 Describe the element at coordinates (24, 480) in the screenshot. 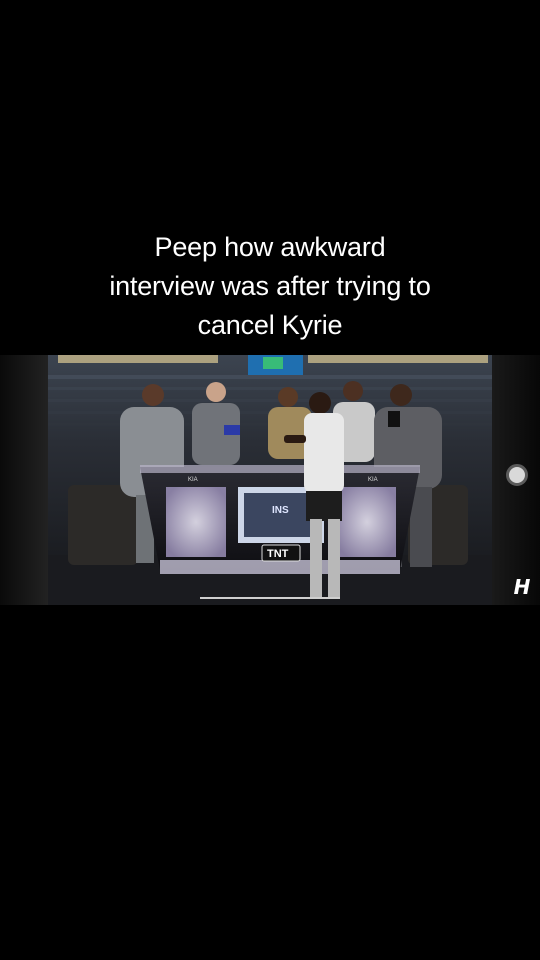

I see `video-left-border` at that location.